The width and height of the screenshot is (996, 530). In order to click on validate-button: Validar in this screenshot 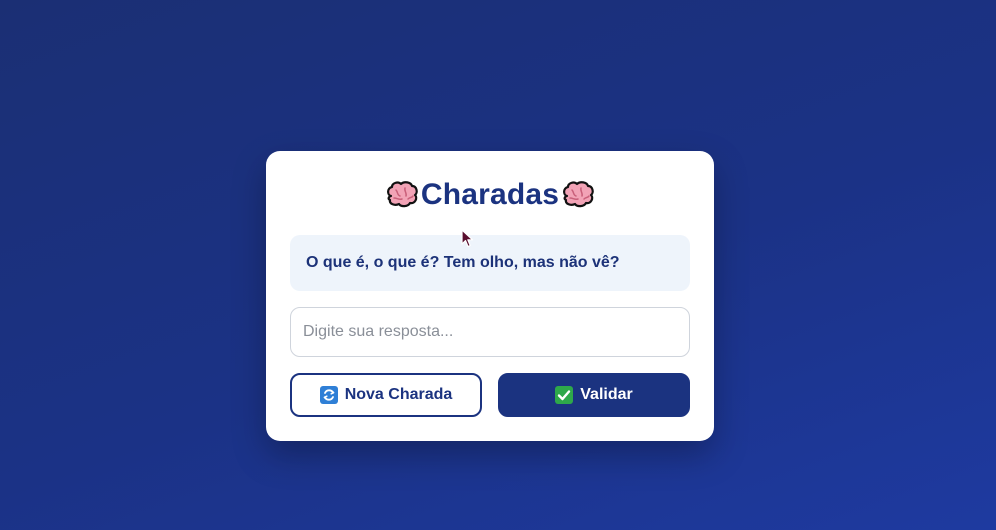, I will do `click(594, 395)`.